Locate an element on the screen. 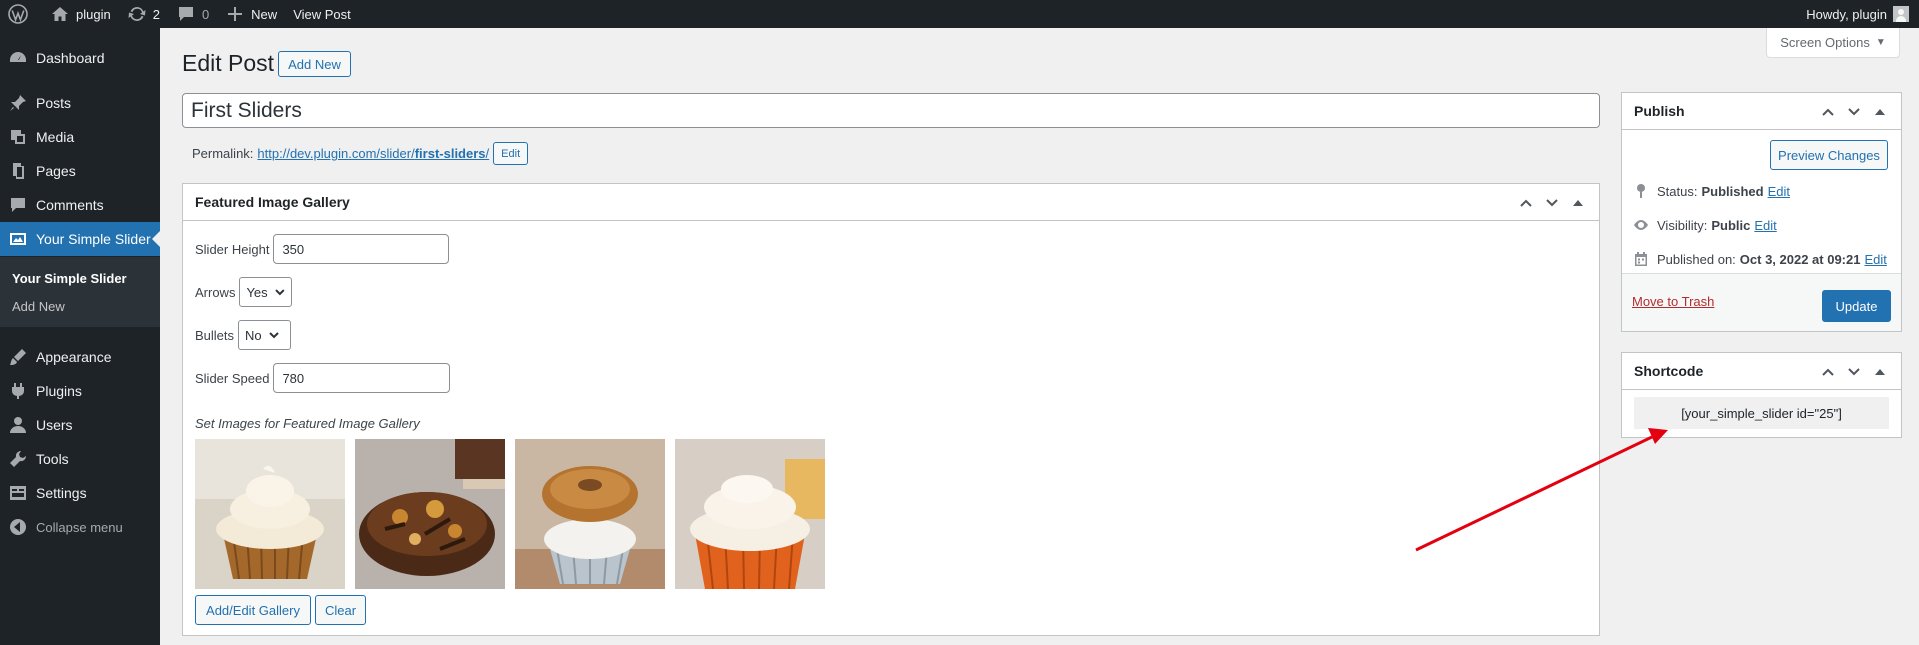  bullets-label: Bullets is located at coordinates (215, 335).